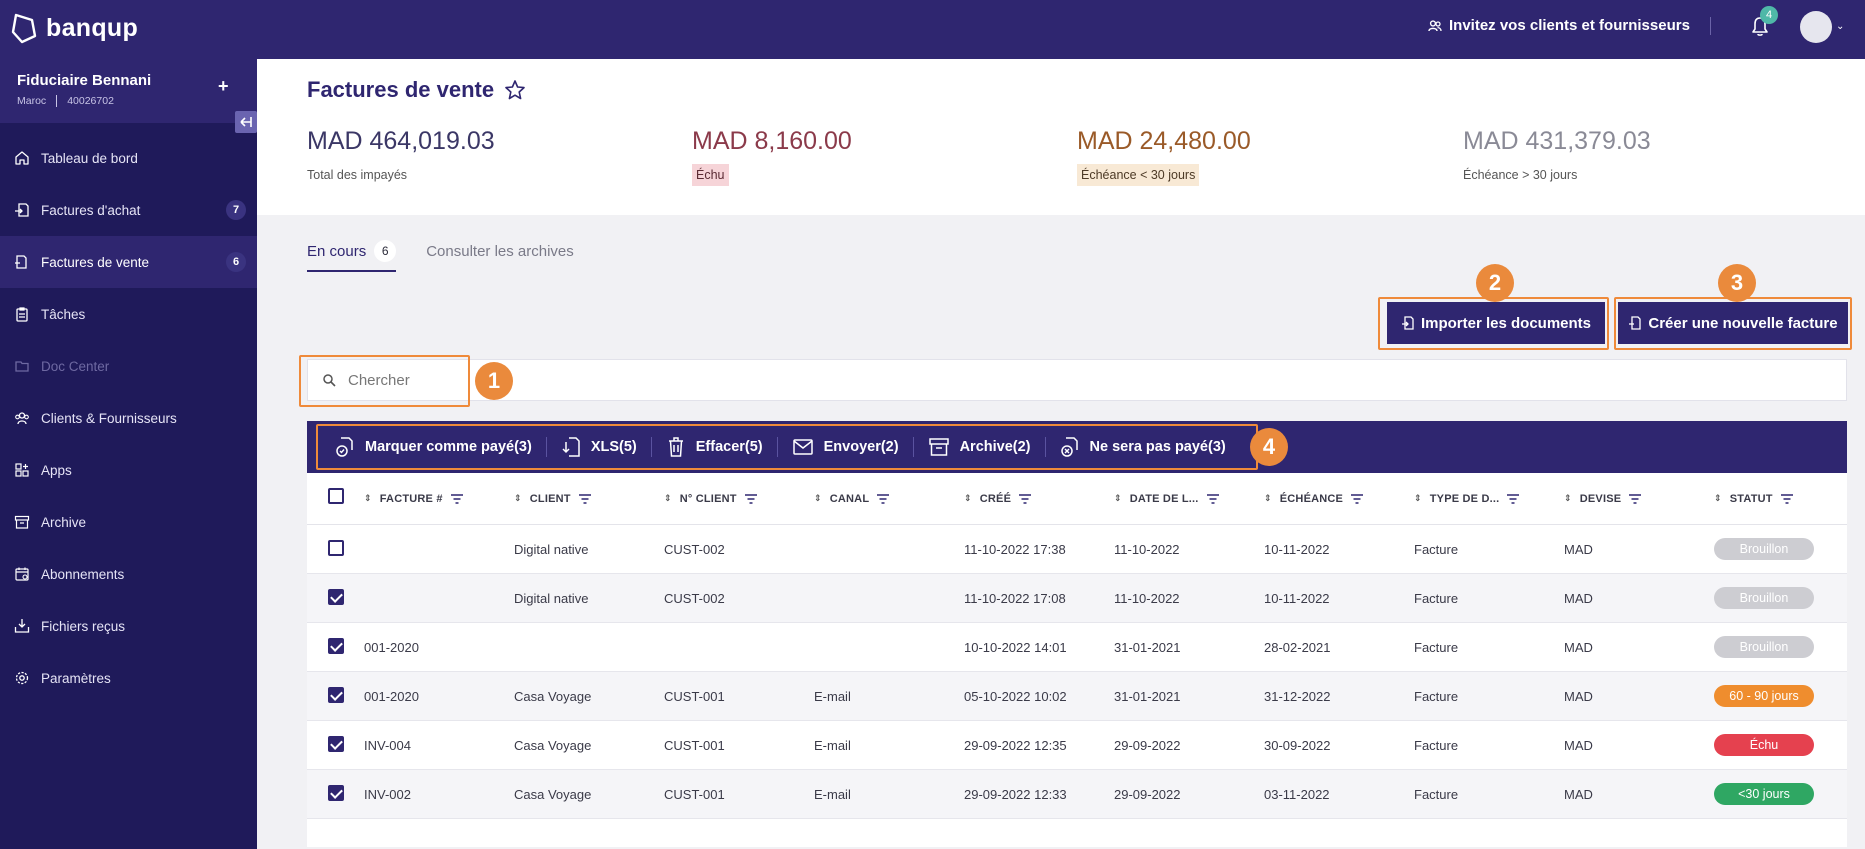  What do you see at coordinates (1743, 323) in the screenshot?
I see `create-label: Créer une nouvelle facture` at bounding box center [1743, 323].